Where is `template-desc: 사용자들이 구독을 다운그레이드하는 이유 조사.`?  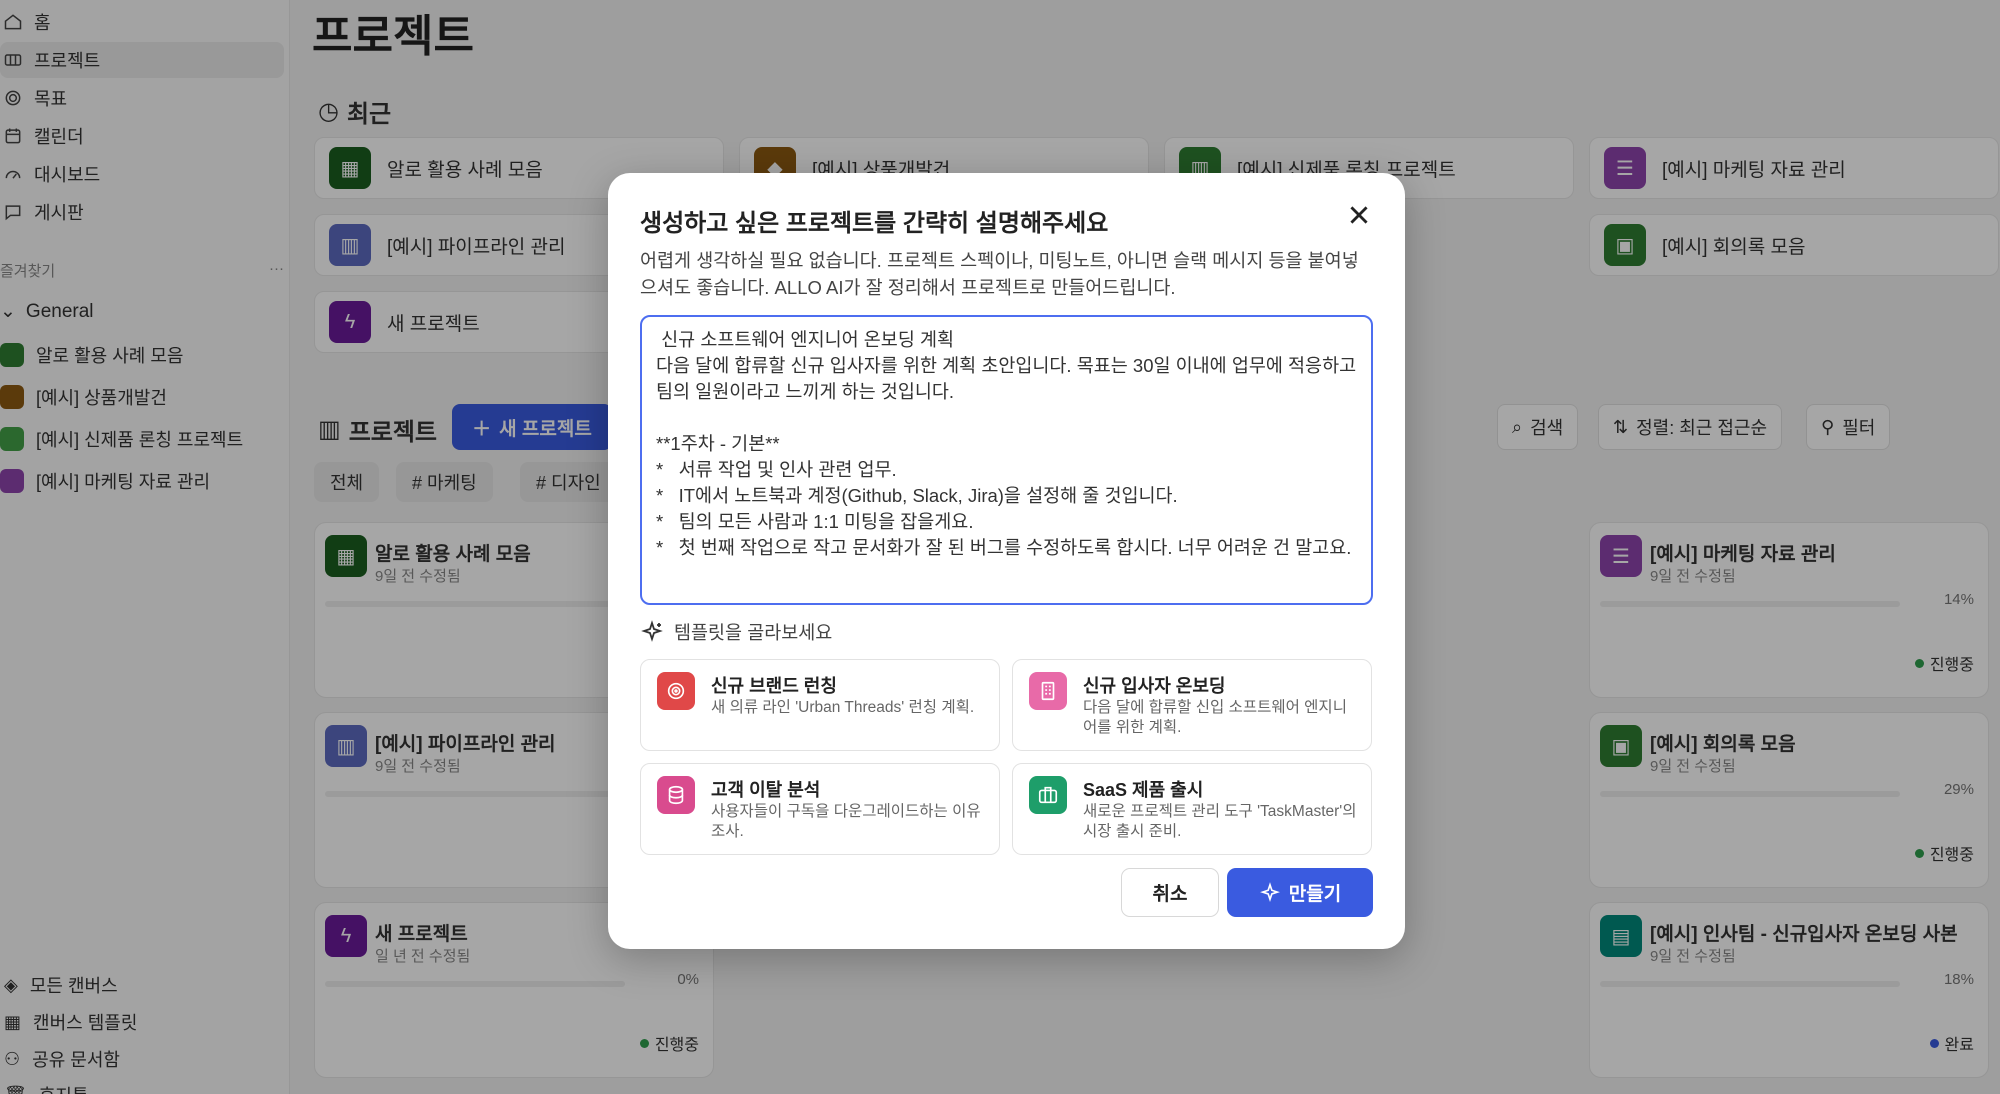 template-desc: 사용자들이 구독을 다운그레이드하는 이유 조사. is located at coordinates (846, 821).